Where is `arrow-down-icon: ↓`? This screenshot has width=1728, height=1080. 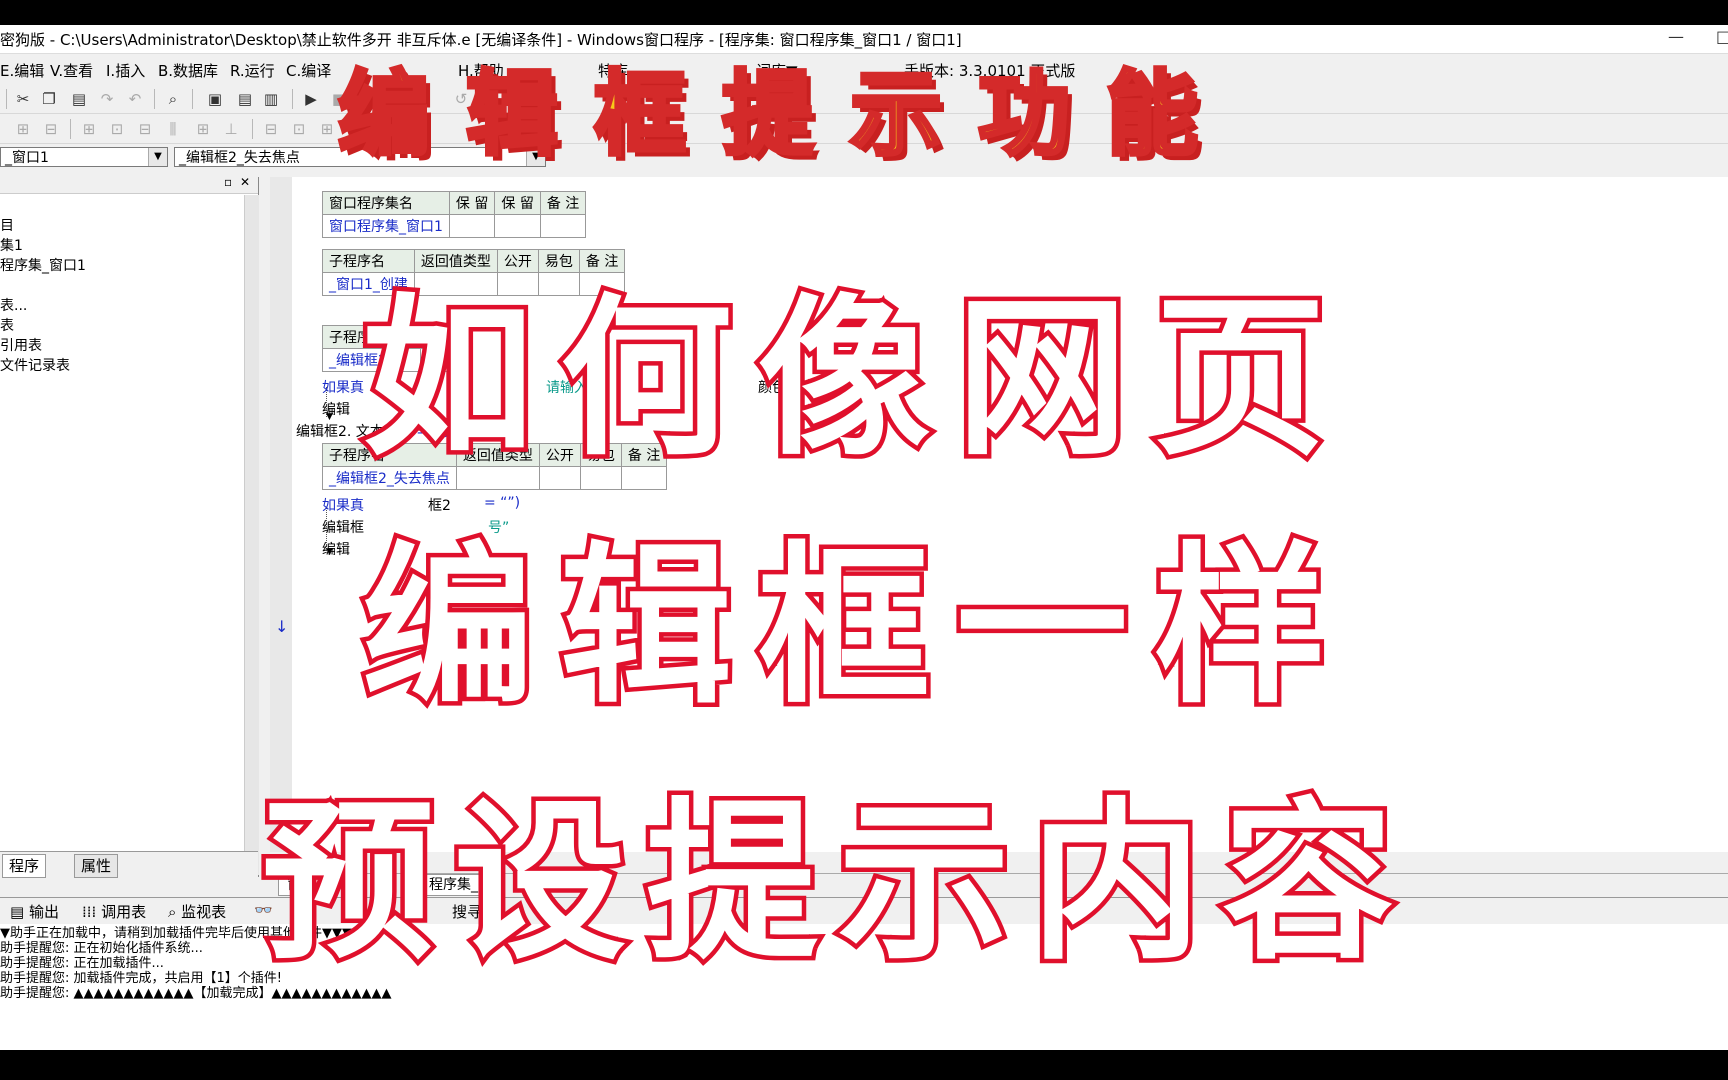
arrow-down-icon: ↓ is located at coordinates (282, 626).